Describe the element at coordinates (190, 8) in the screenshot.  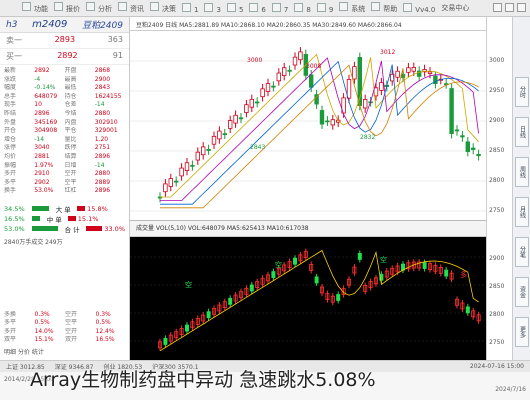
I see `menu-item-5: 1` at that location.